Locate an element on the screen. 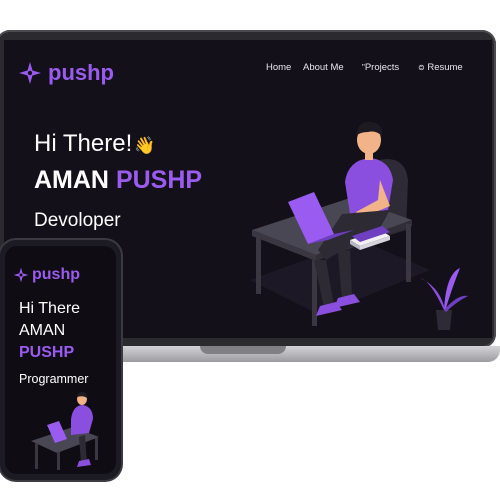 This screenshot has width=500, height=500. document-icon: ⊜ is located at coordinates (421, 67).